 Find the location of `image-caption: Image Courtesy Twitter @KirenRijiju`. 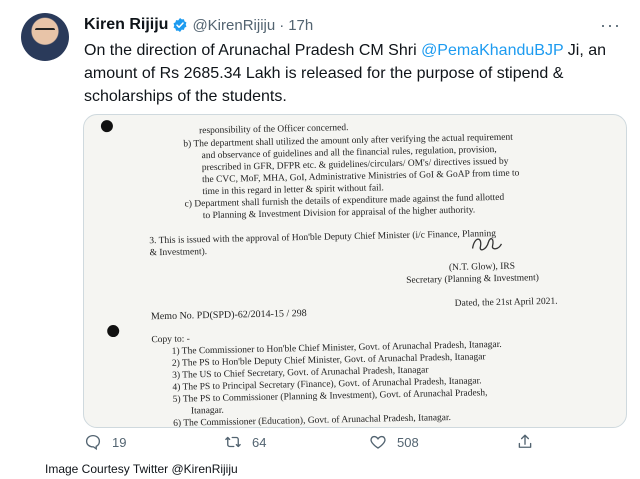

image-caption: Image Courtesy Twitter @KirenRijiju is located at coordinates (141, 469).